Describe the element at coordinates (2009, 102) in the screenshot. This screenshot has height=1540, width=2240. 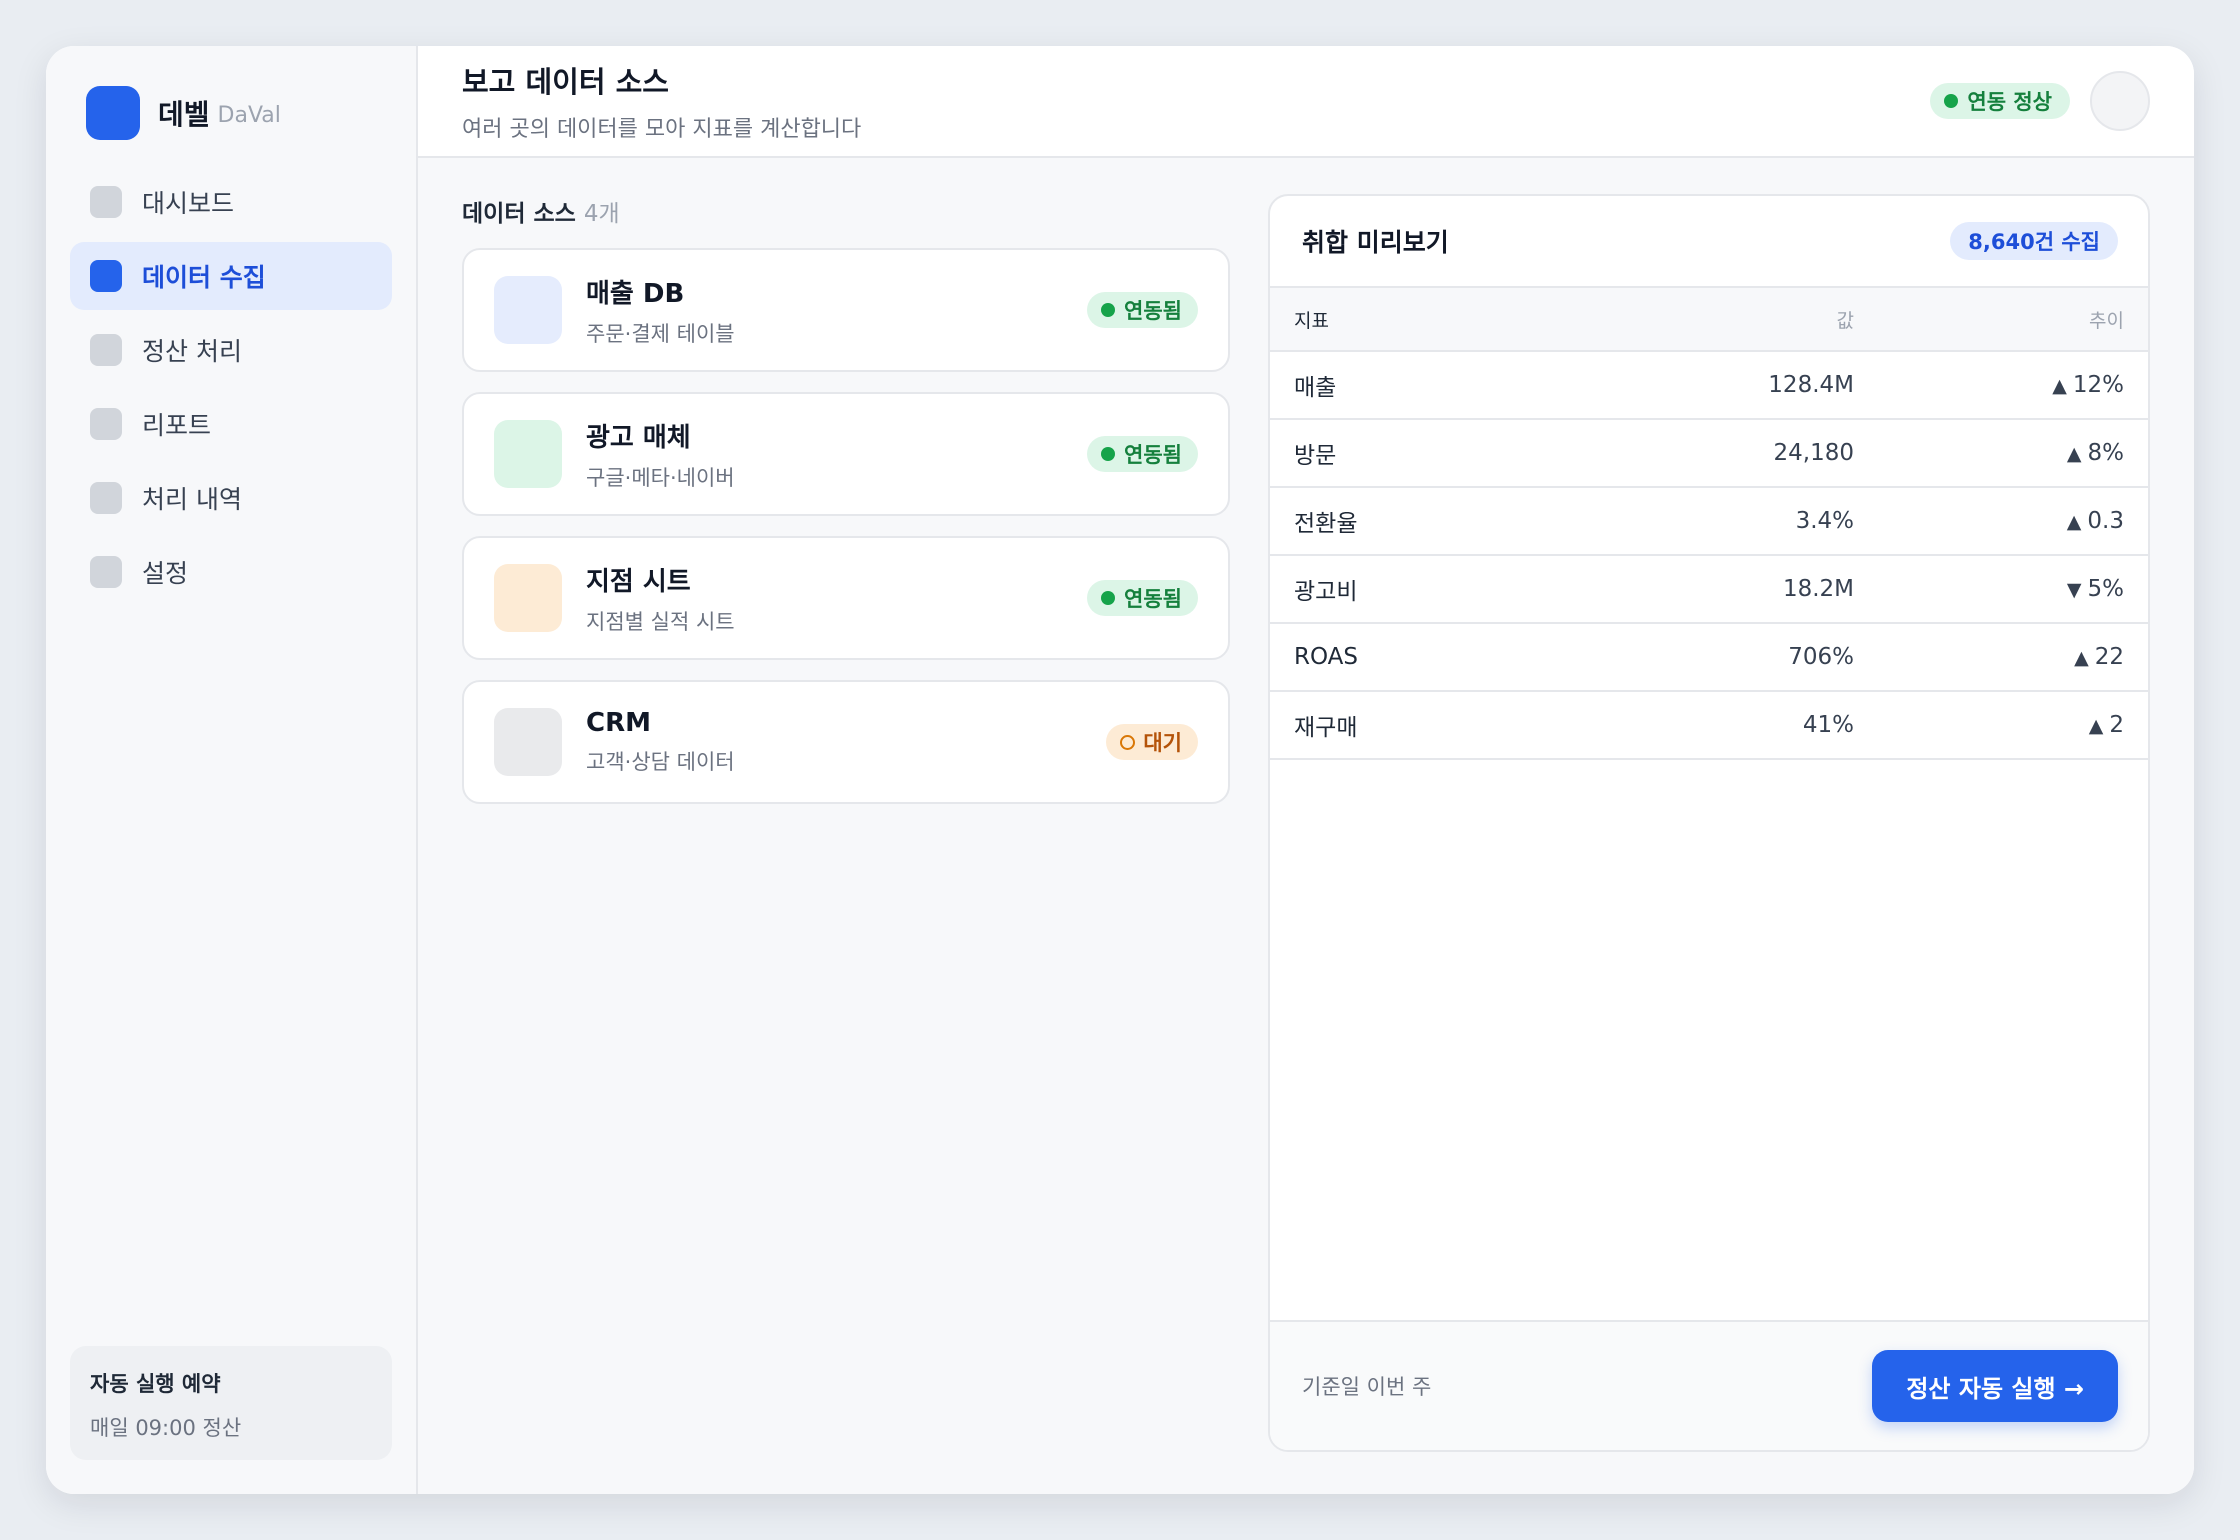
I see `connection-status-label: 연동 정상` at that location.